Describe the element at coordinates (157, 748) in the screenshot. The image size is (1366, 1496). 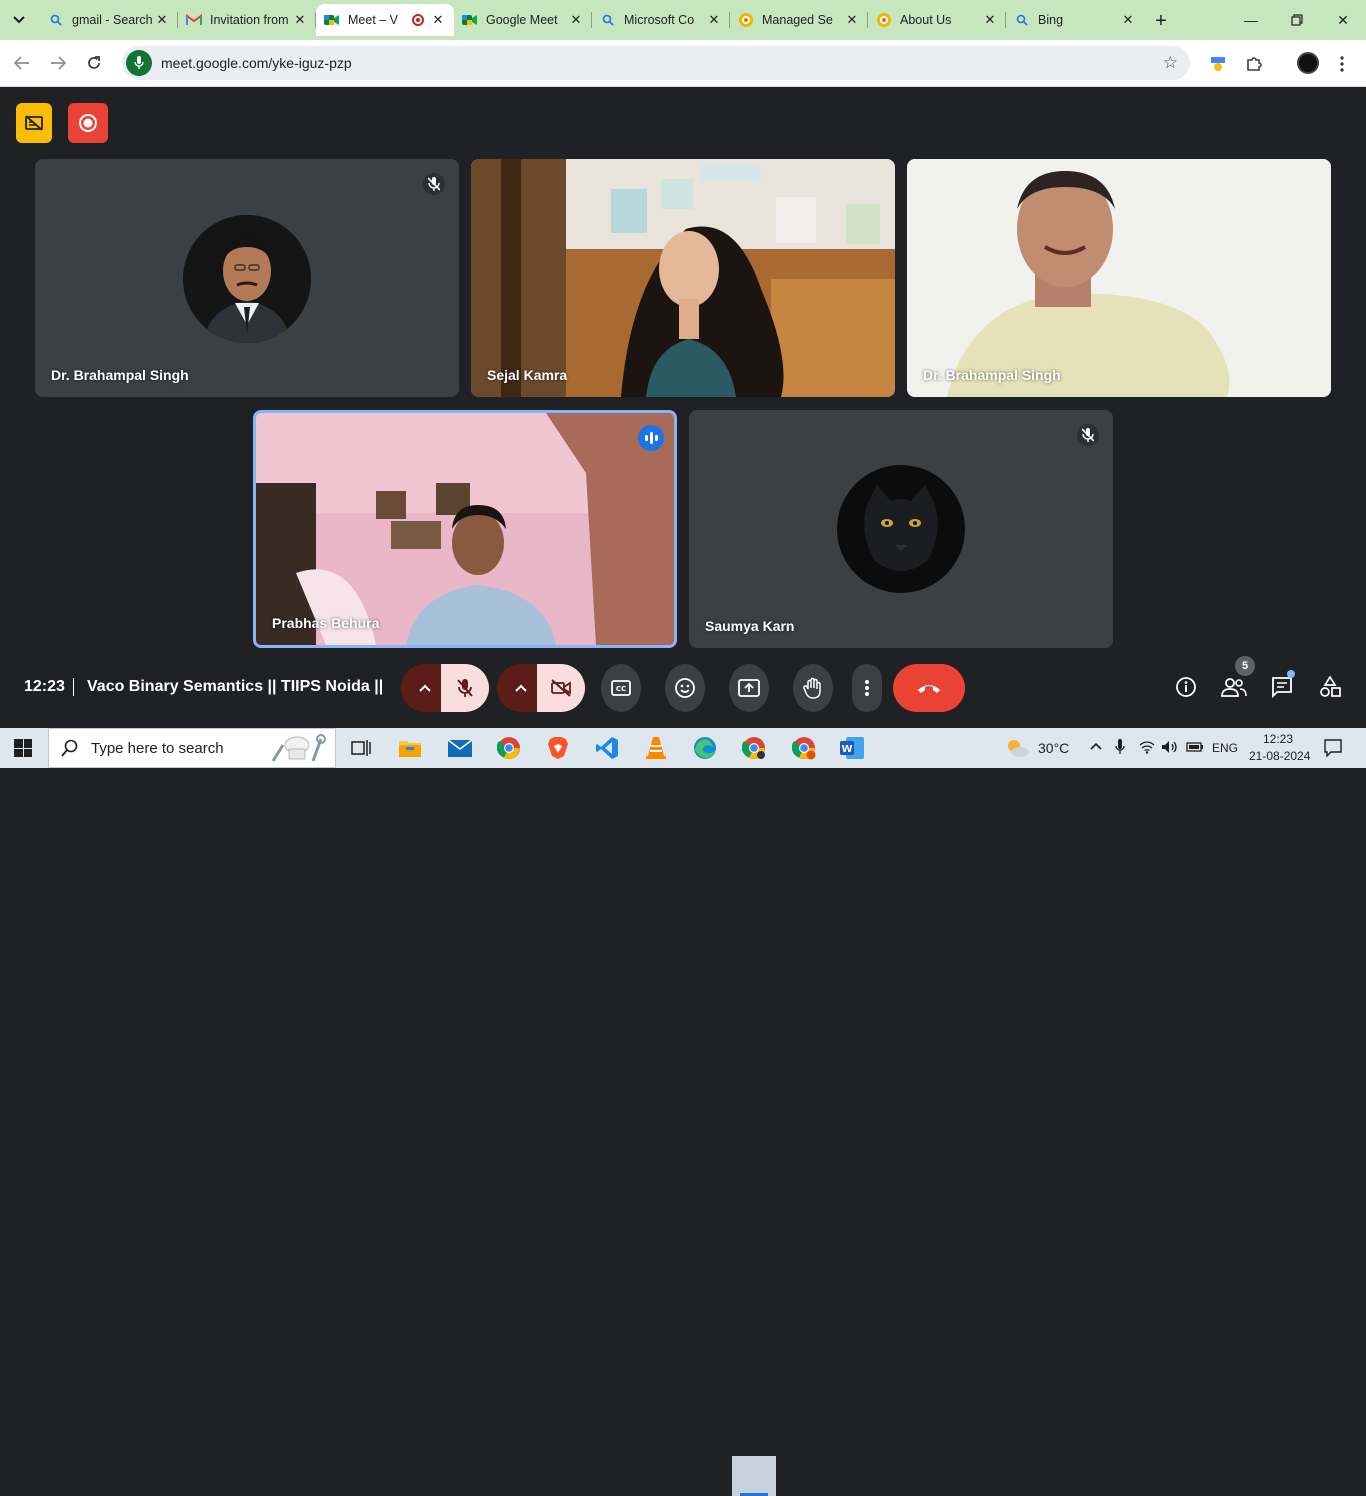
I see `search-placeholder: Type here to search` at that location.